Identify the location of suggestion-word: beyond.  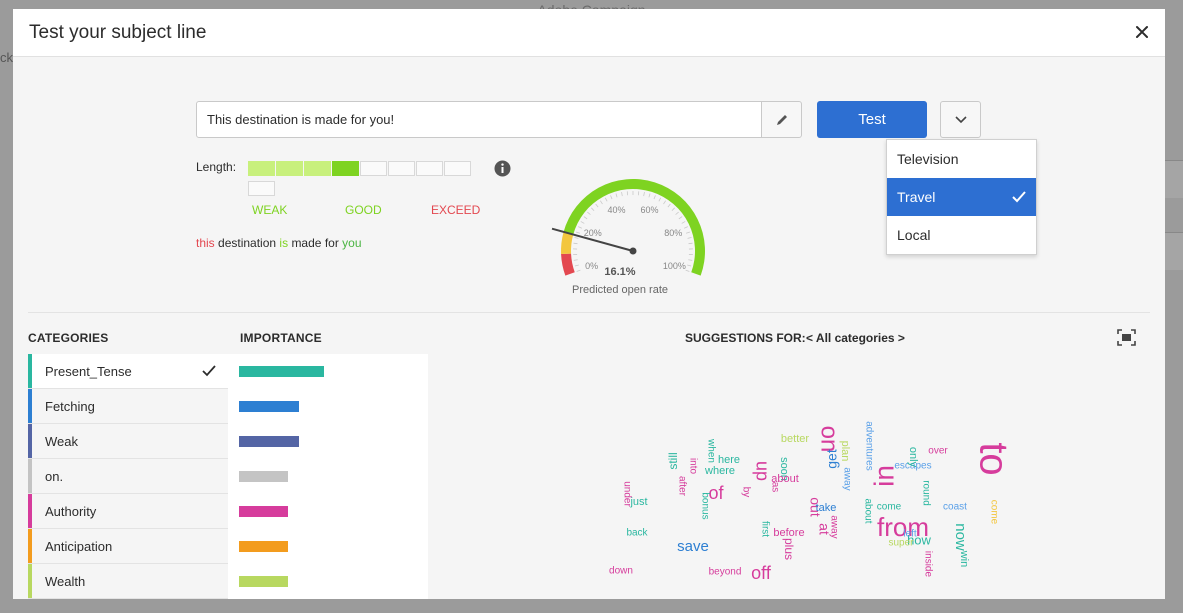
(725, 572).